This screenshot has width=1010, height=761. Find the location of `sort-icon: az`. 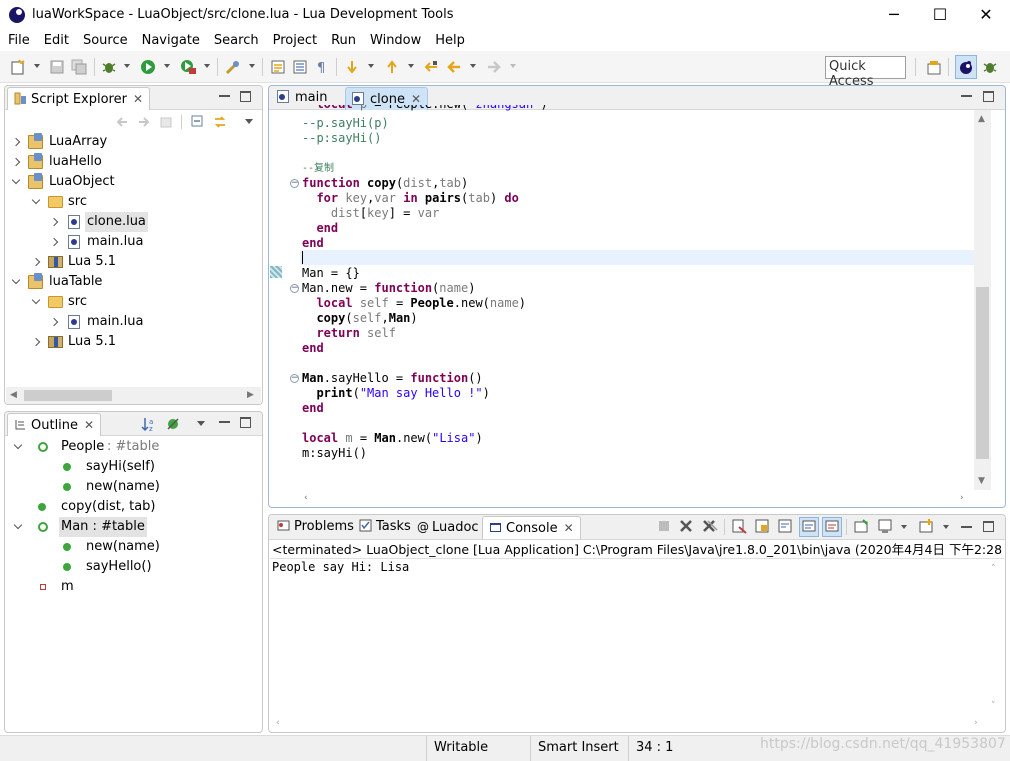

sort-icon: az is located at coordinates (149, 424).